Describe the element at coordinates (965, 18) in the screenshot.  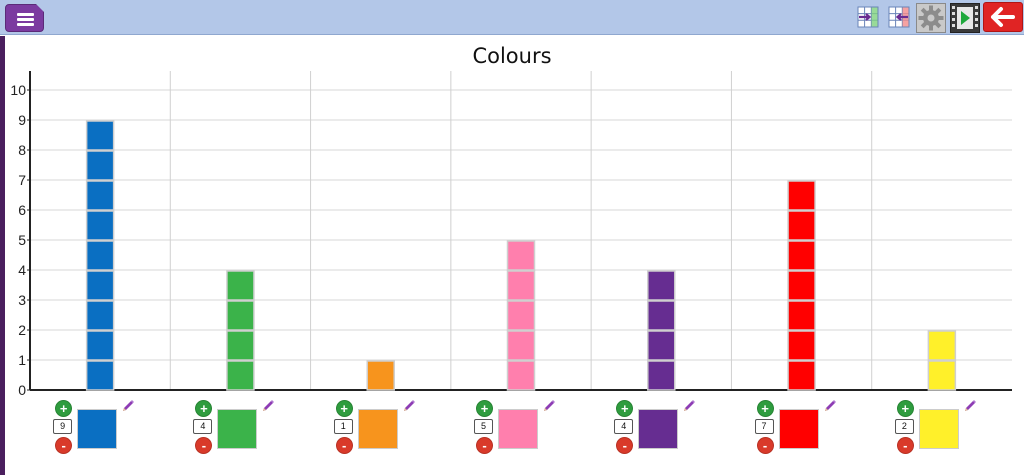
I see `play-button` at that location.